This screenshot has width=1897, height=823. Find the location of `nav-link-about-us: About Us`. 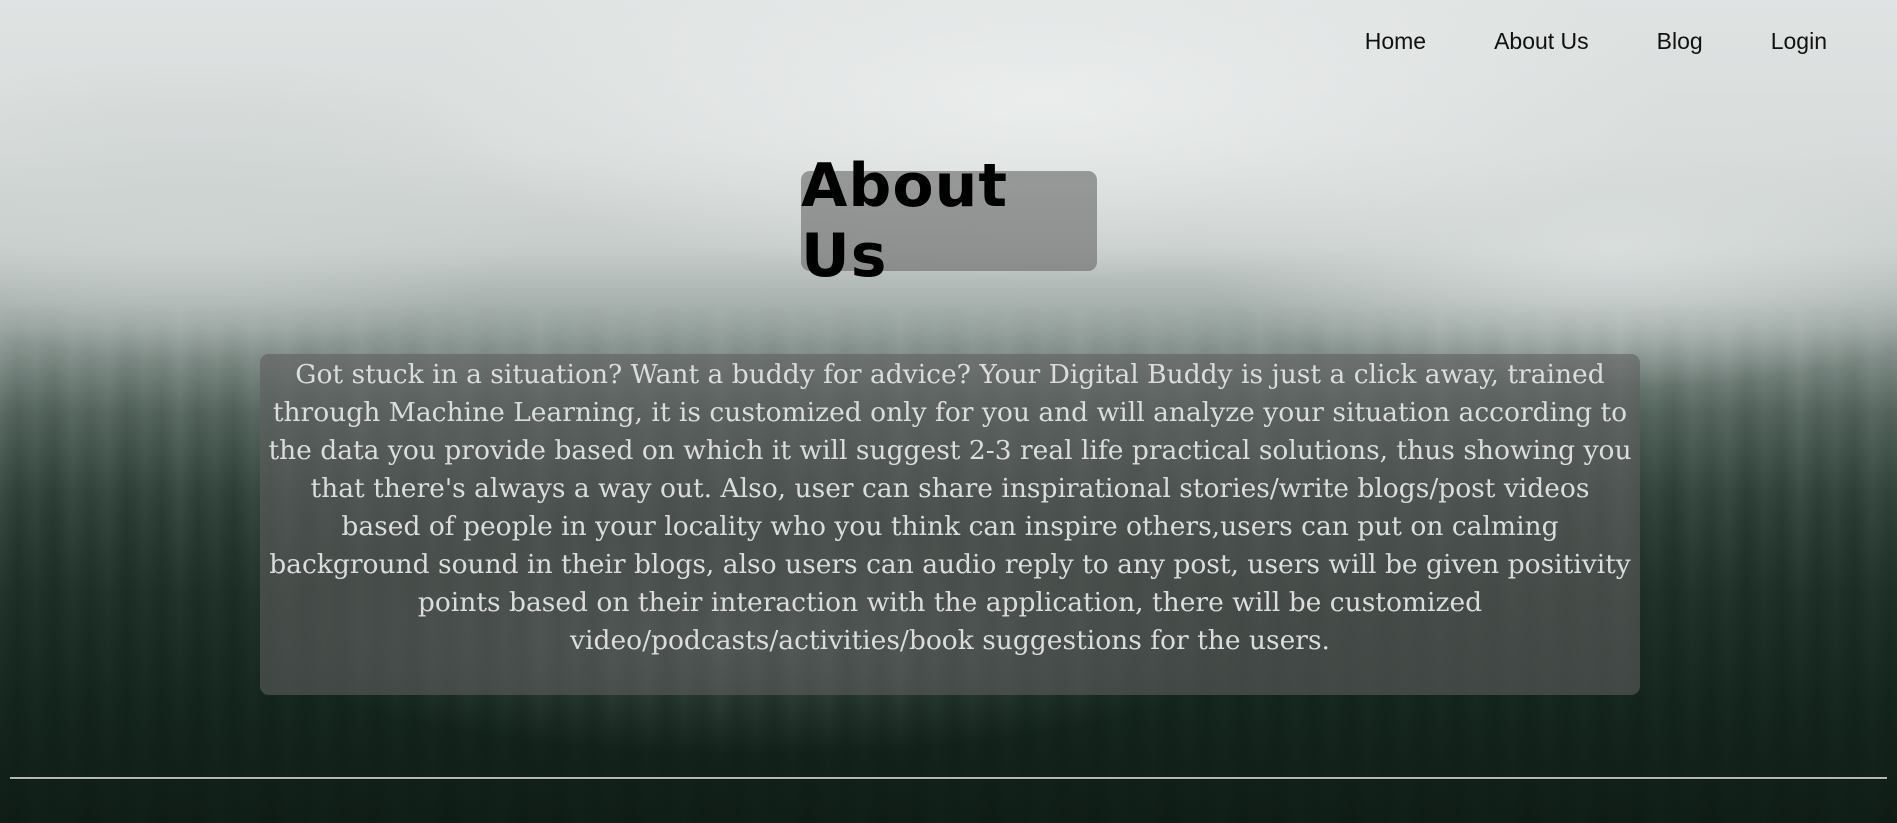

nav-link-about-us: About Us is located at coordinates (1541, 41).